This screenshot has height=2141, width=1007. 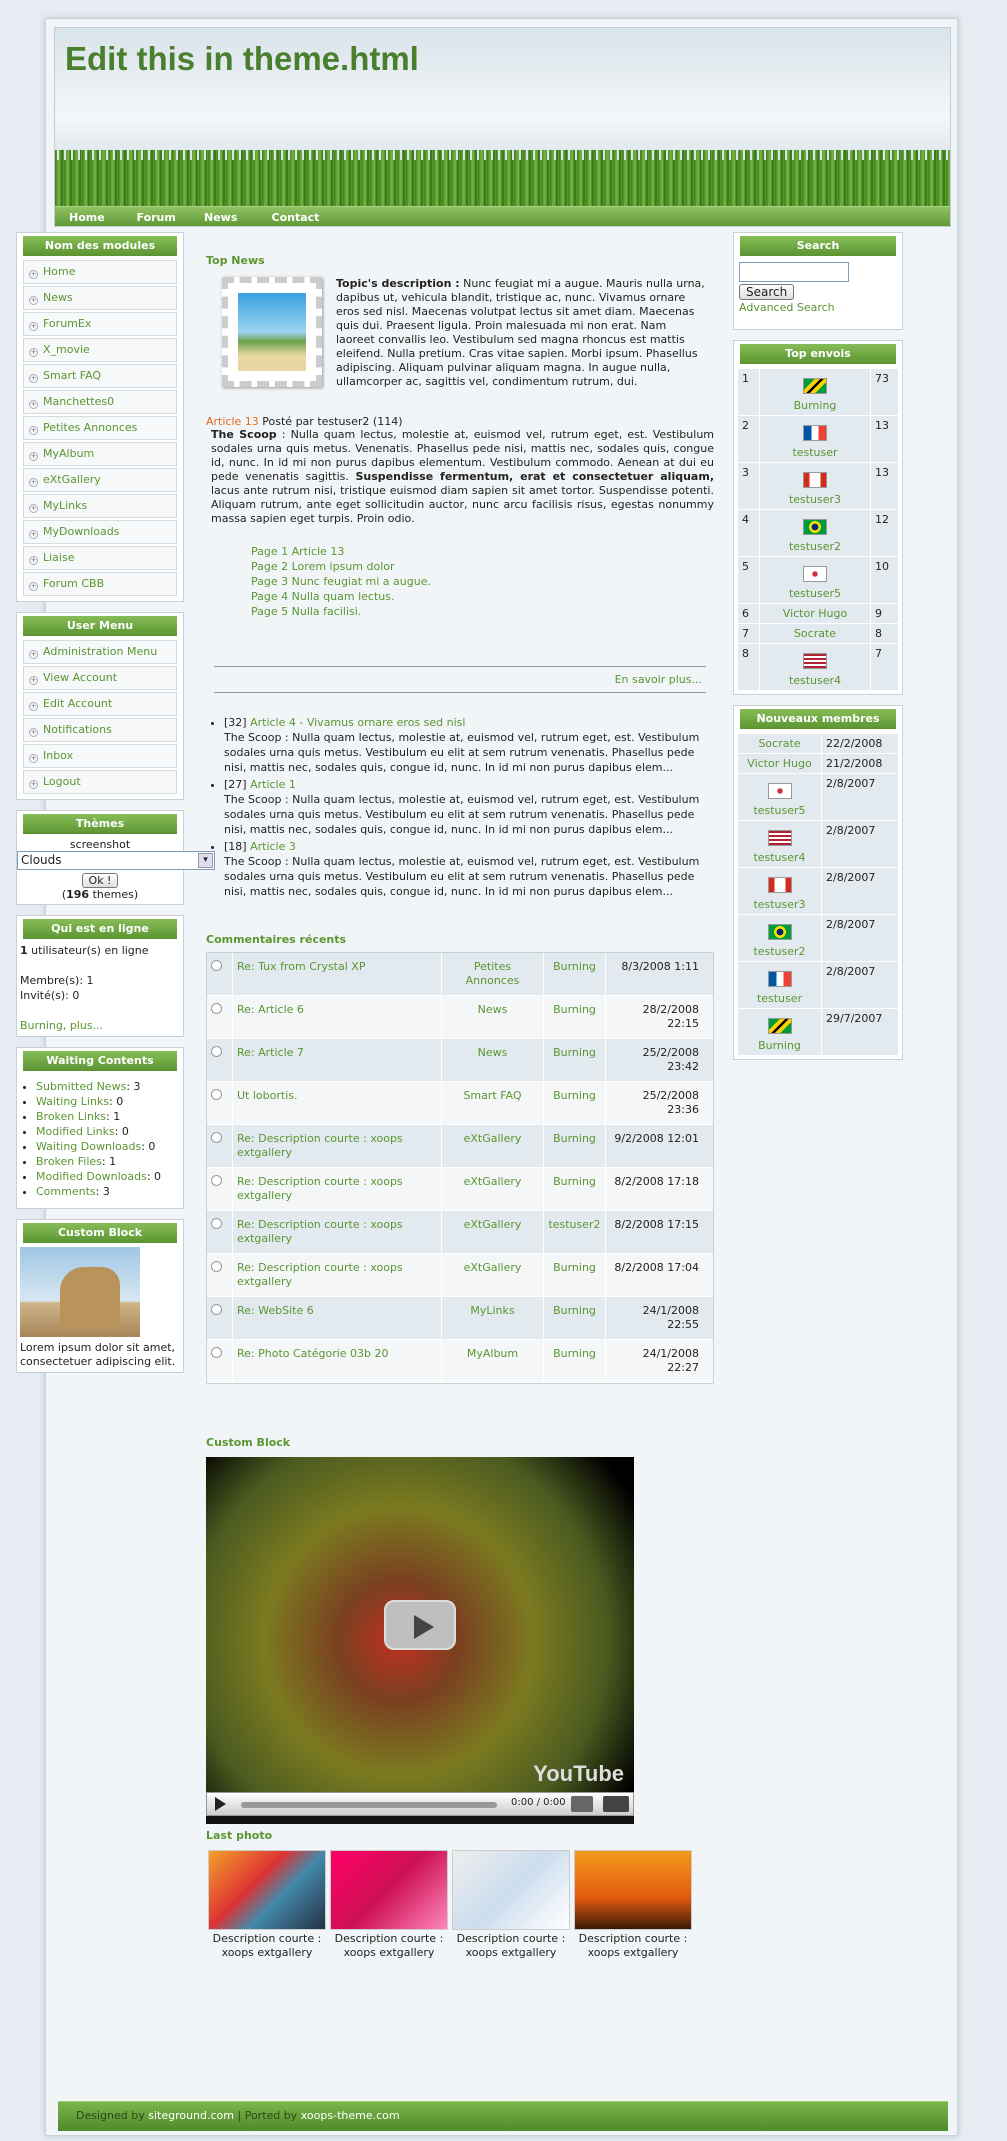 What do you see at coordinates (100, 678) in the screenshot?
I see `user-menu-link: + View Account` at bounding box center [100, 678].